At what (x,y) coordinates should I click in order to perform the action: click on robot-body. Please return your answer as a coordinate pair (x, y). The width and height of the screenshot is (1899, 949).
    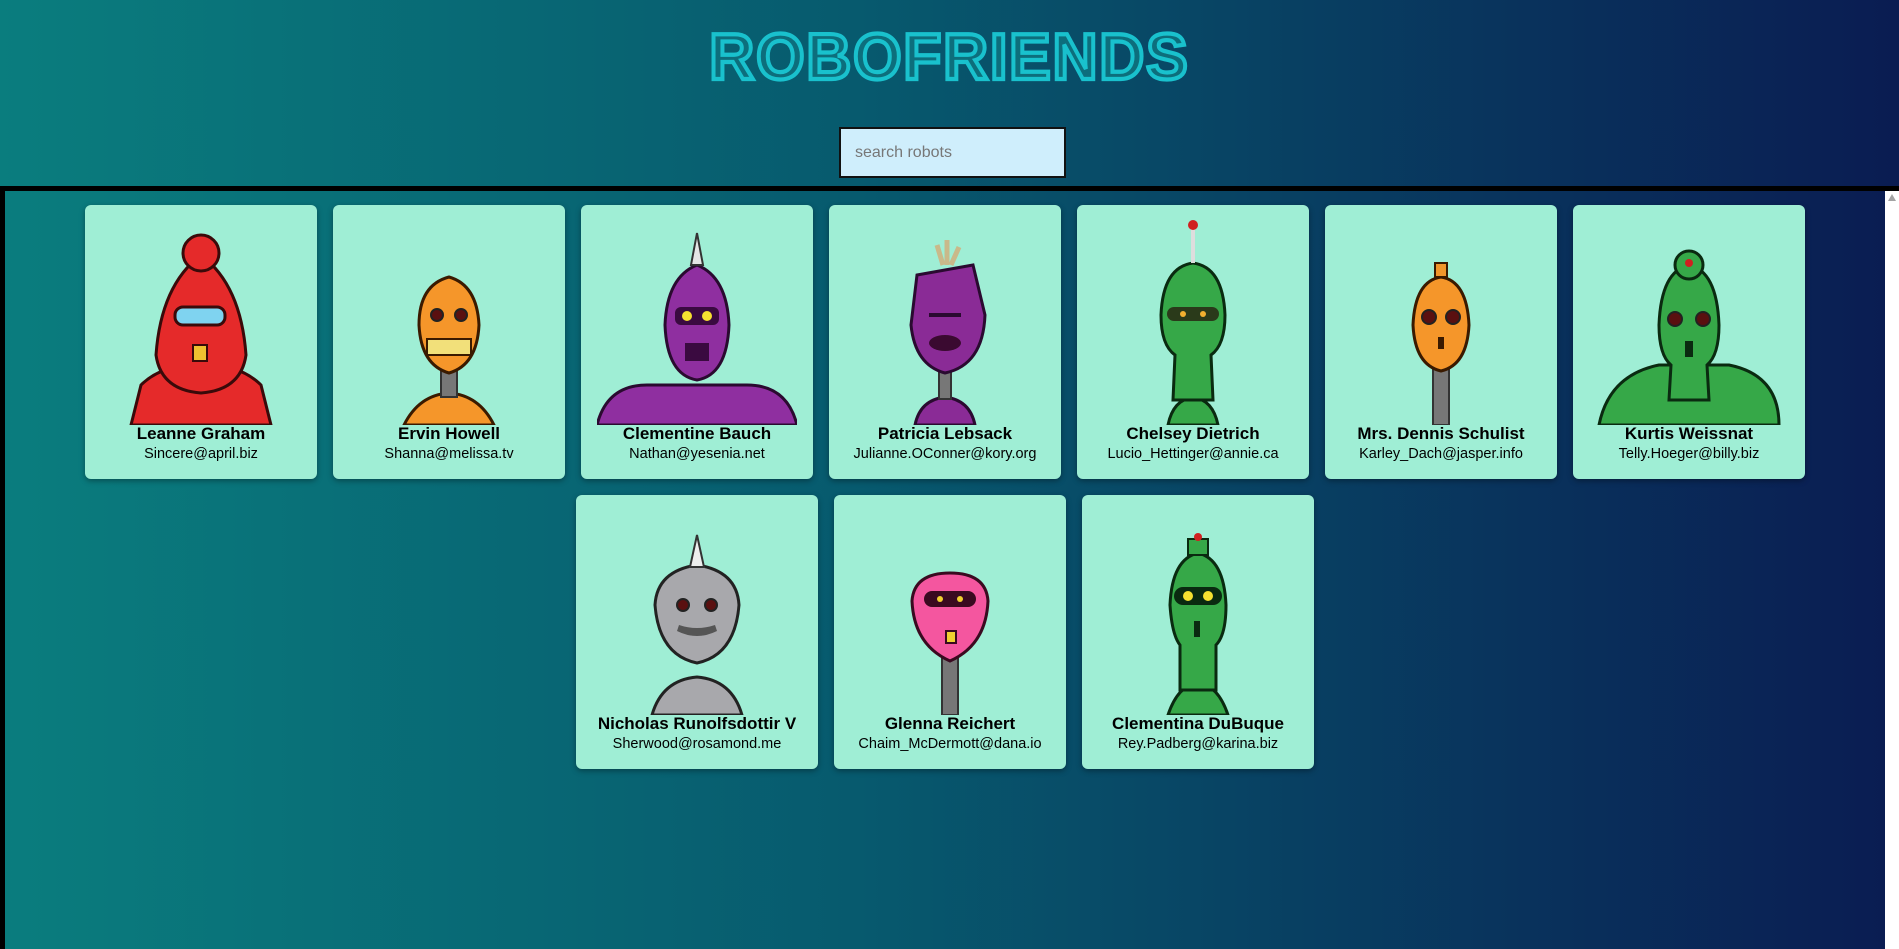
    Looking at the image, I should click on (201, 329).